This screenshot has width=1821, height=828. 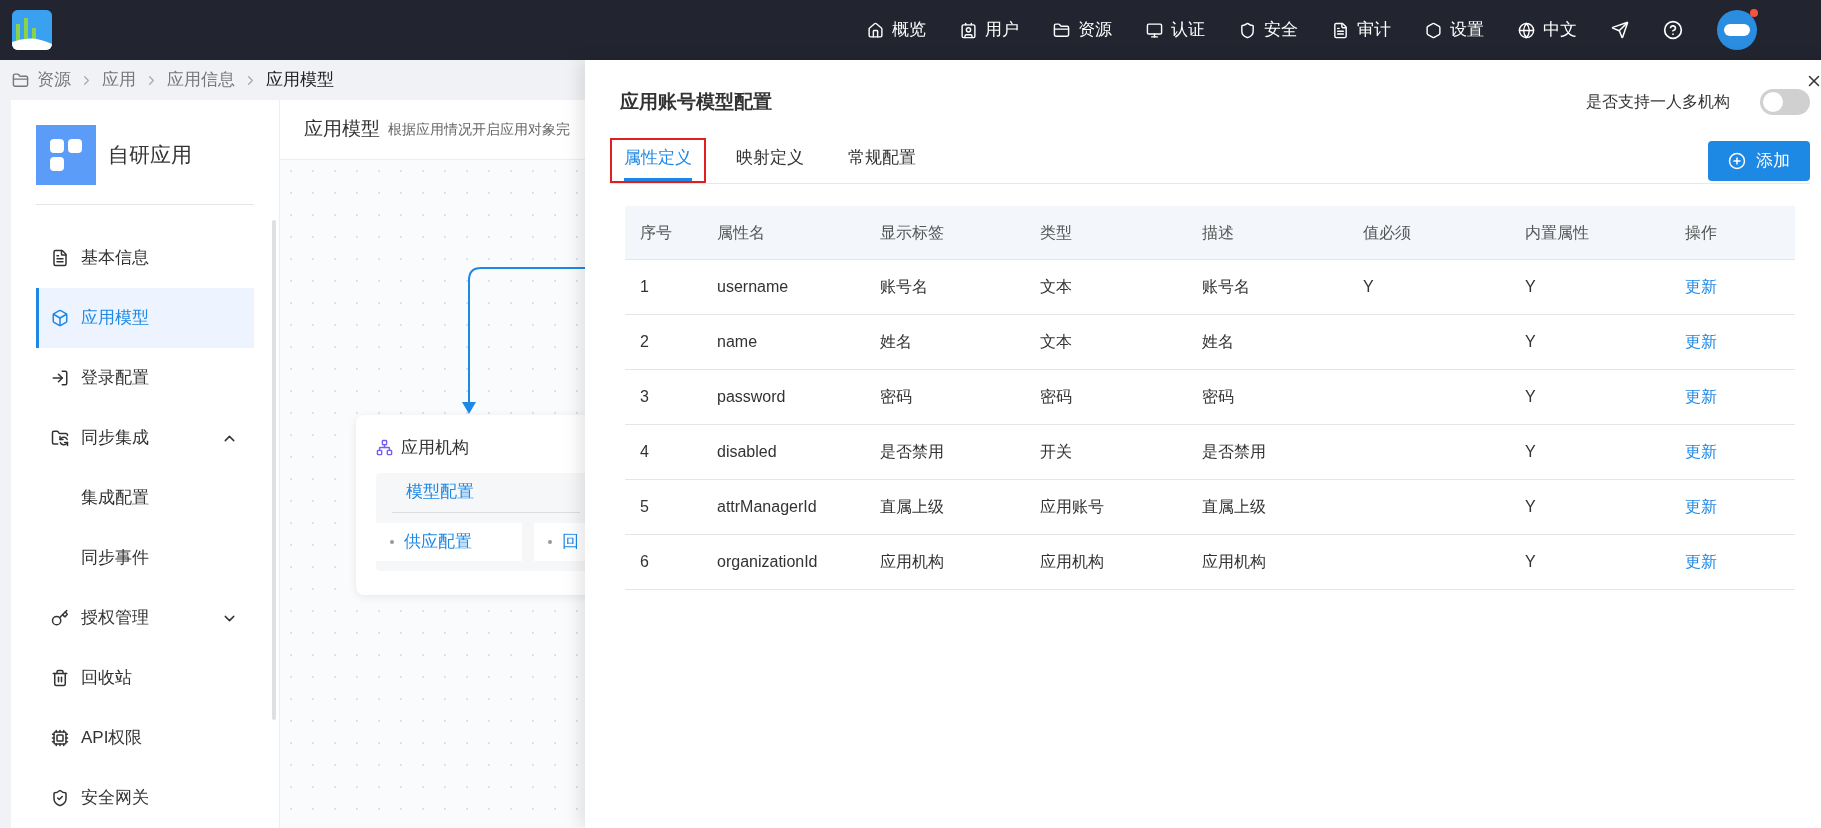 I want to click on help-icon, so click(x=1673, y=30).